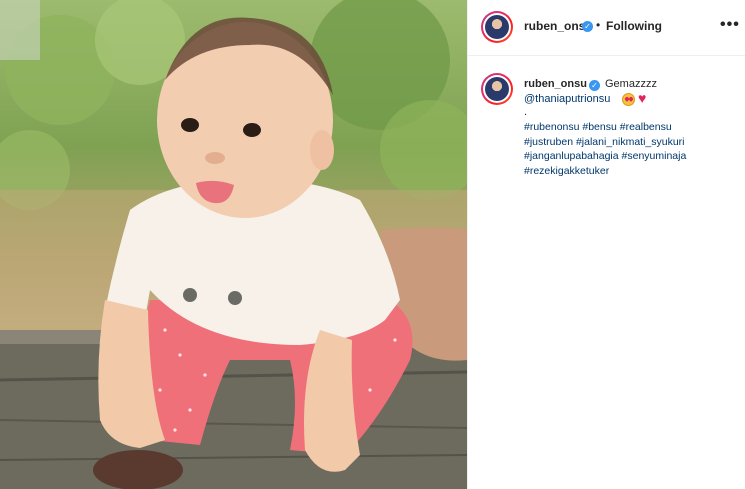 The height and width of the screenshot is (489, 745). I want to click on hashtag-line: #rezekigakketuker, so click(624, 171).